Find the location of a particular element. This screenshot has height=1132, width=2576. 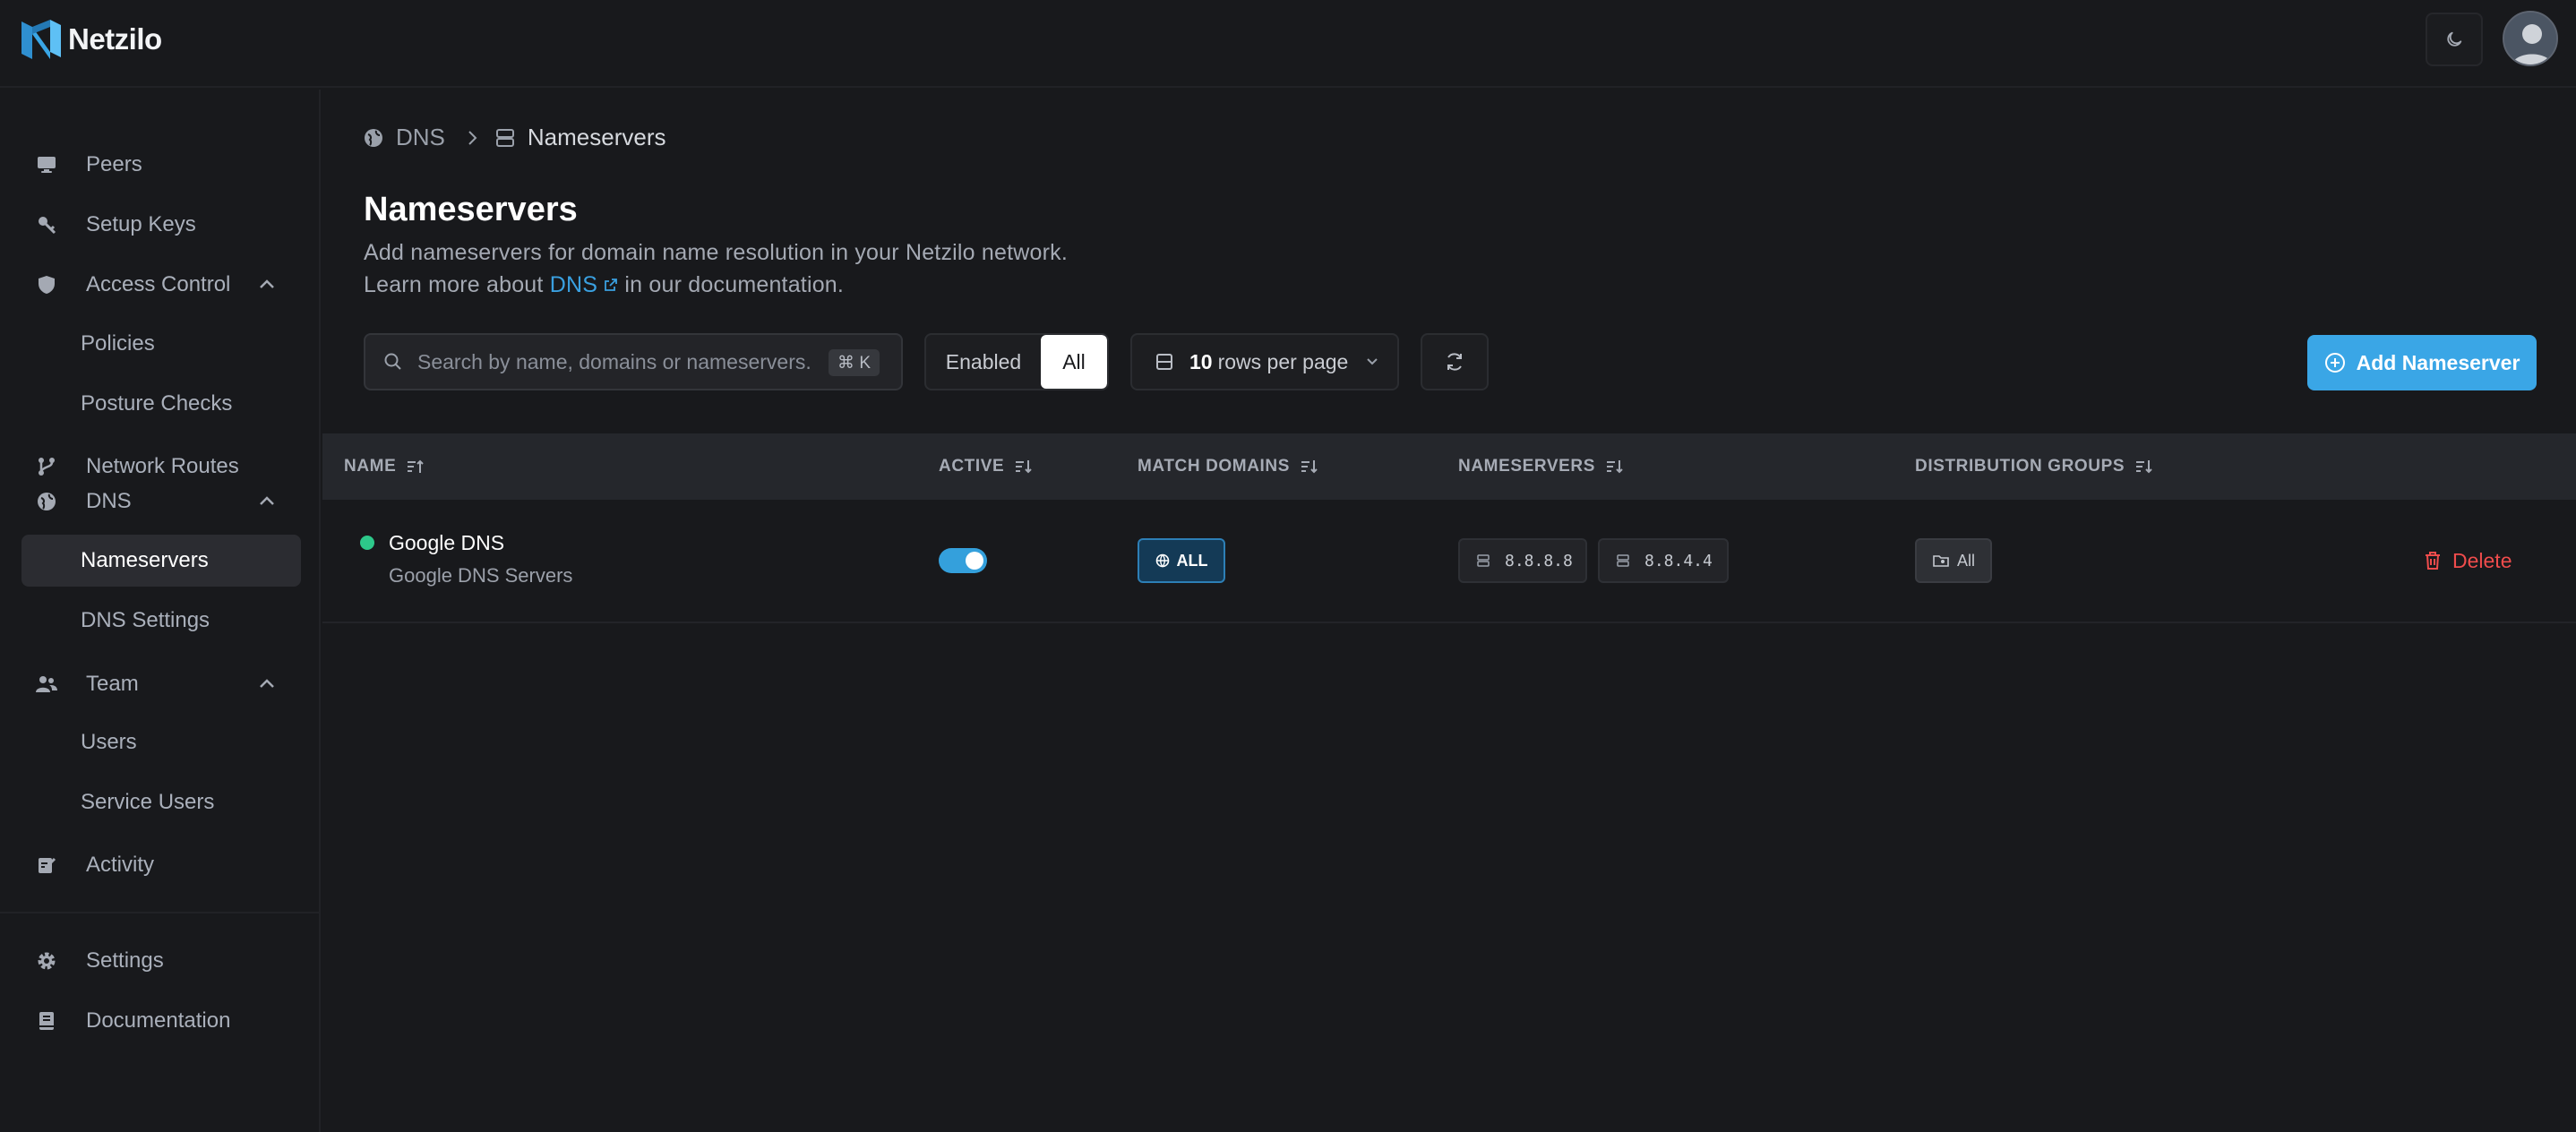

shield-icon is located at coordinates (46, 285).